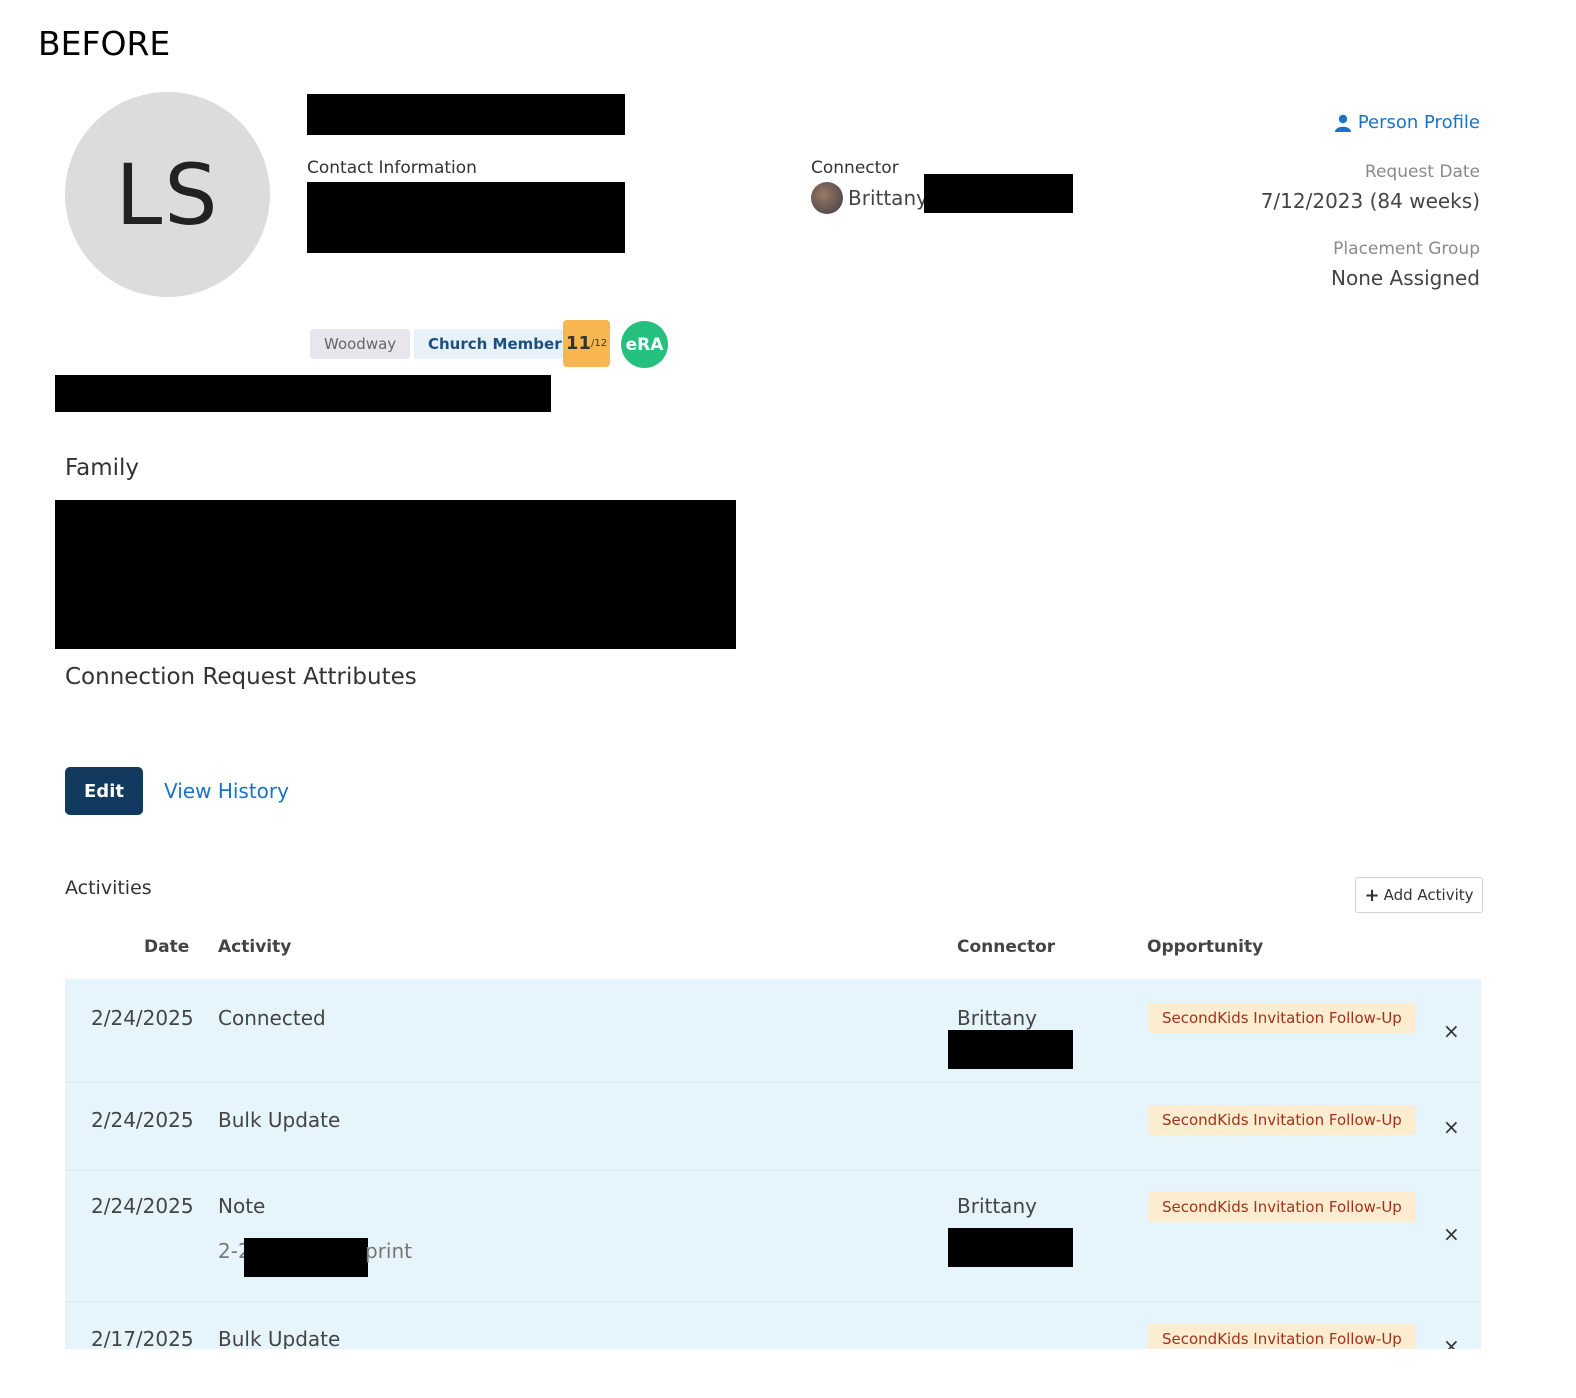  Describe the element at coordinates (1342, 123) in the screenshot. I see `user-icon` at that location.